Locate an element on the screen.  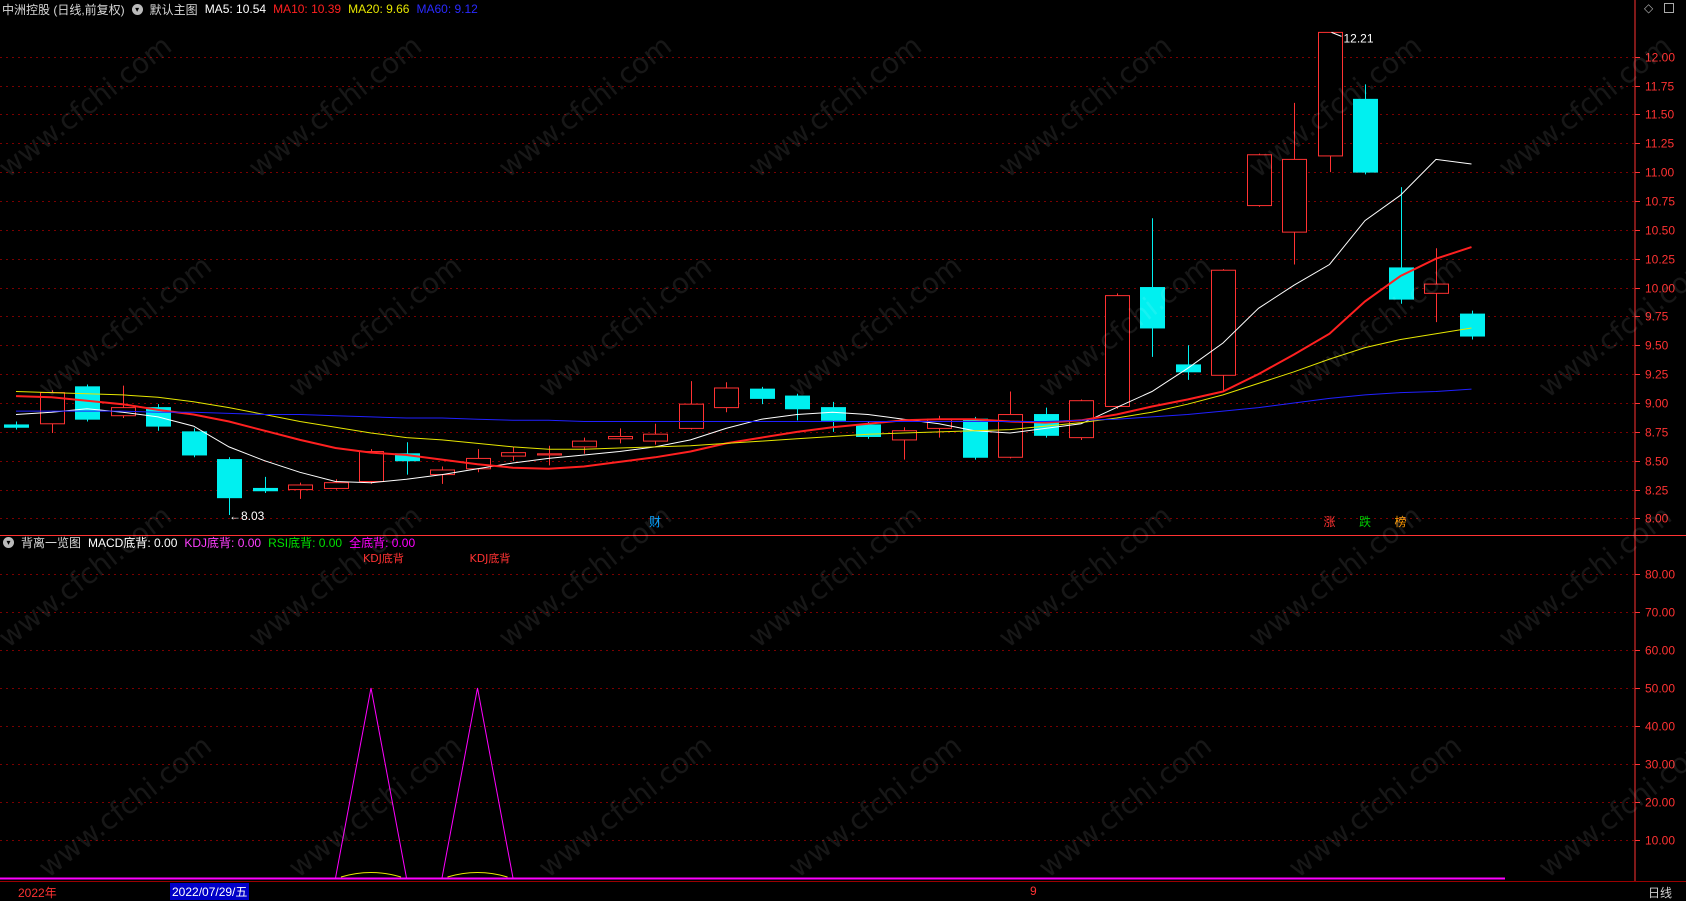
ma-line-ma20 is located at coordinates (743, 388).